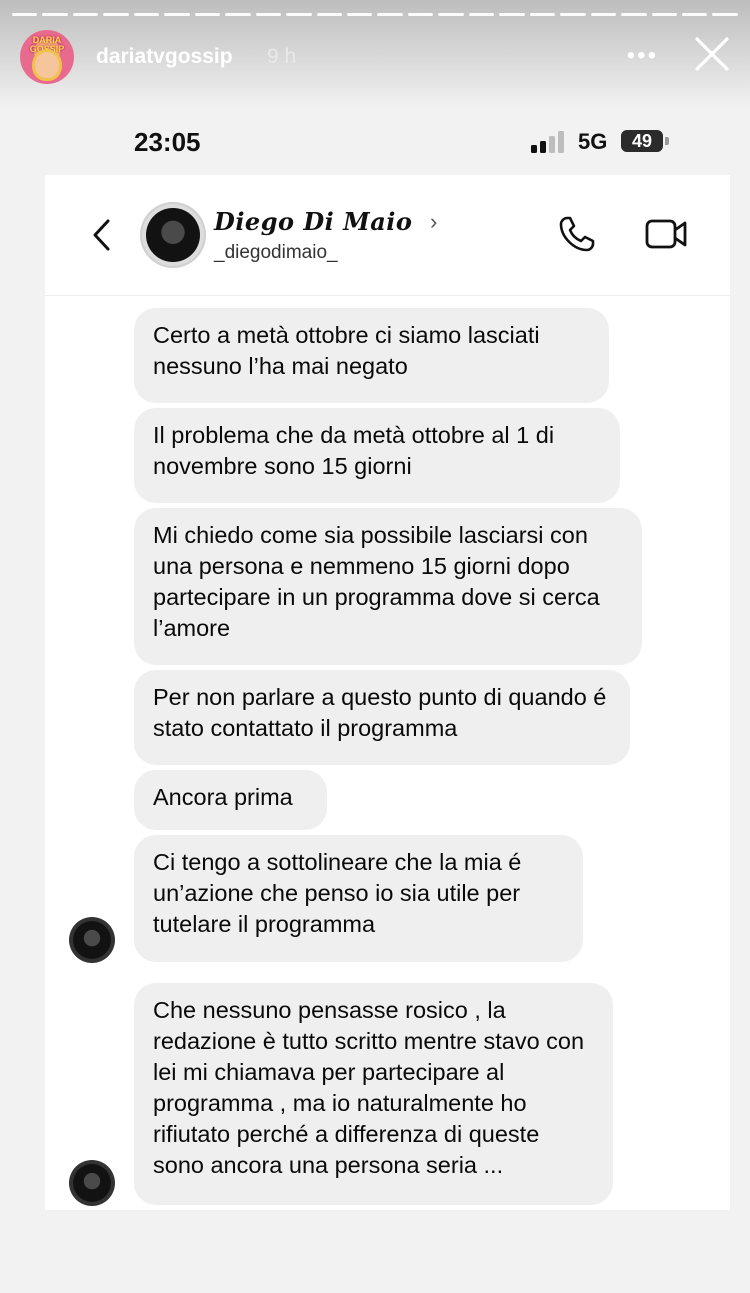 The image size is (750, 1293). What do you see at coordinates (593, 141) in the screenshot?
I see `network-label: 5G` at bounding box center [593, 141].